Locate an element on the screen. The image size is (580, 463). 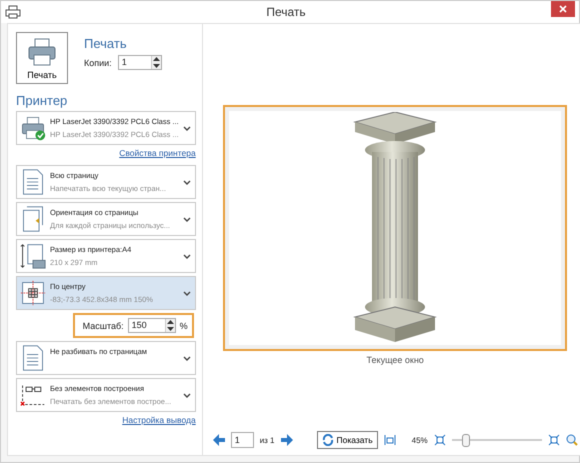
print-button: Печать is located at coordinates (42, 58).